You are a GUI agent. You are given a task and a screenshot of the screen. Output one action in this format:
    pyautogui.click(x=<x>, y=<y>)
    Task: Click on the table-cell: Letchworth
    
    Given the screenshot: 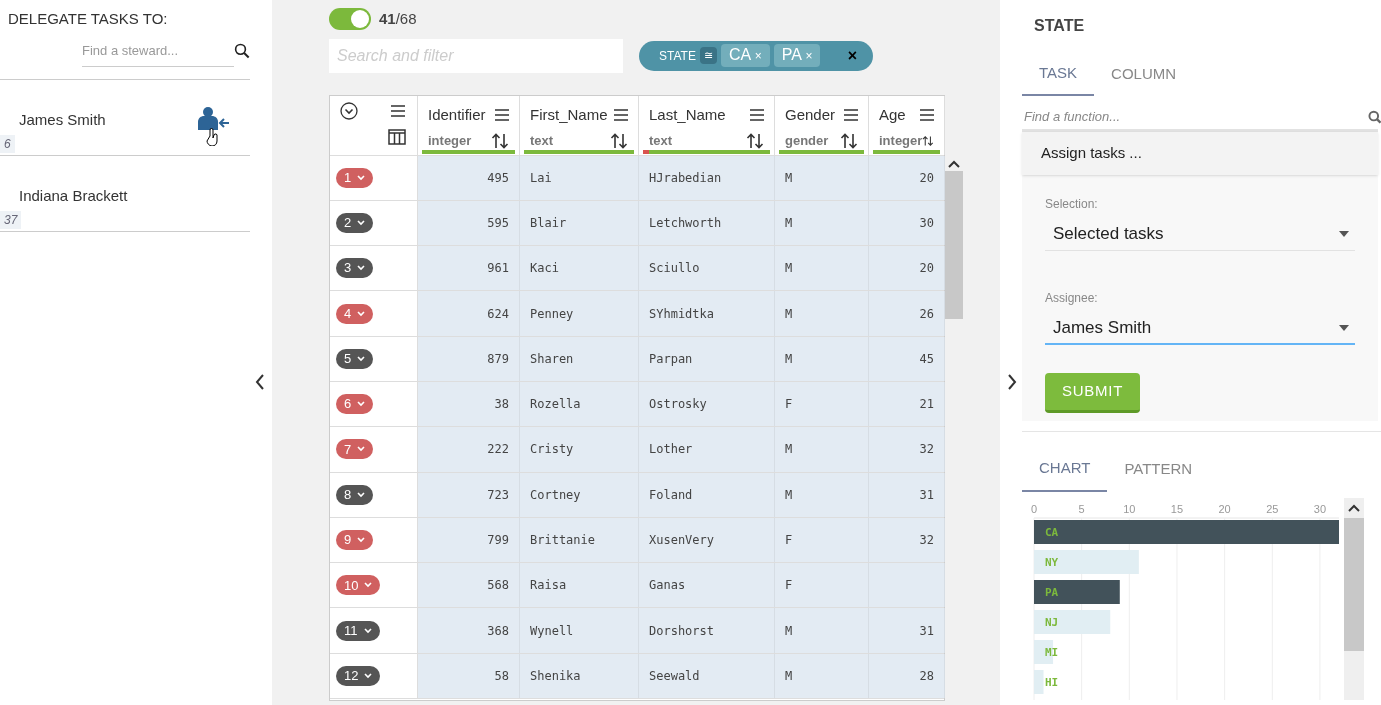 What is the action you would take?
    pyautogui.click(x=707, y=223)
    